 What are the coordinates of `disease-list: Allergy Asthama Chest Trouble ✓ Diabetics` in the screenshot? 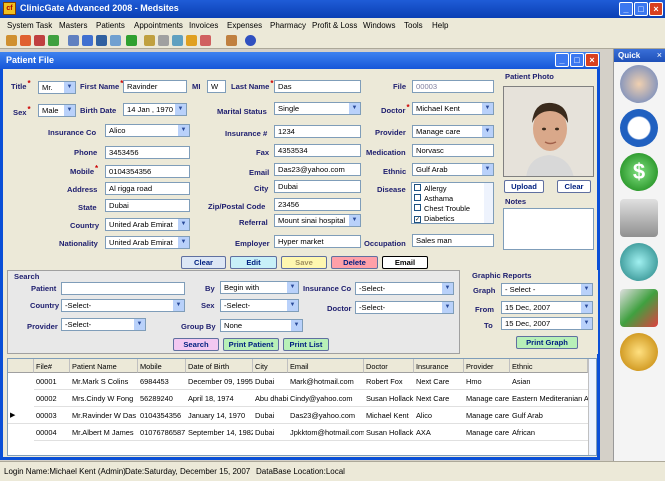 It's located at (452, 203).